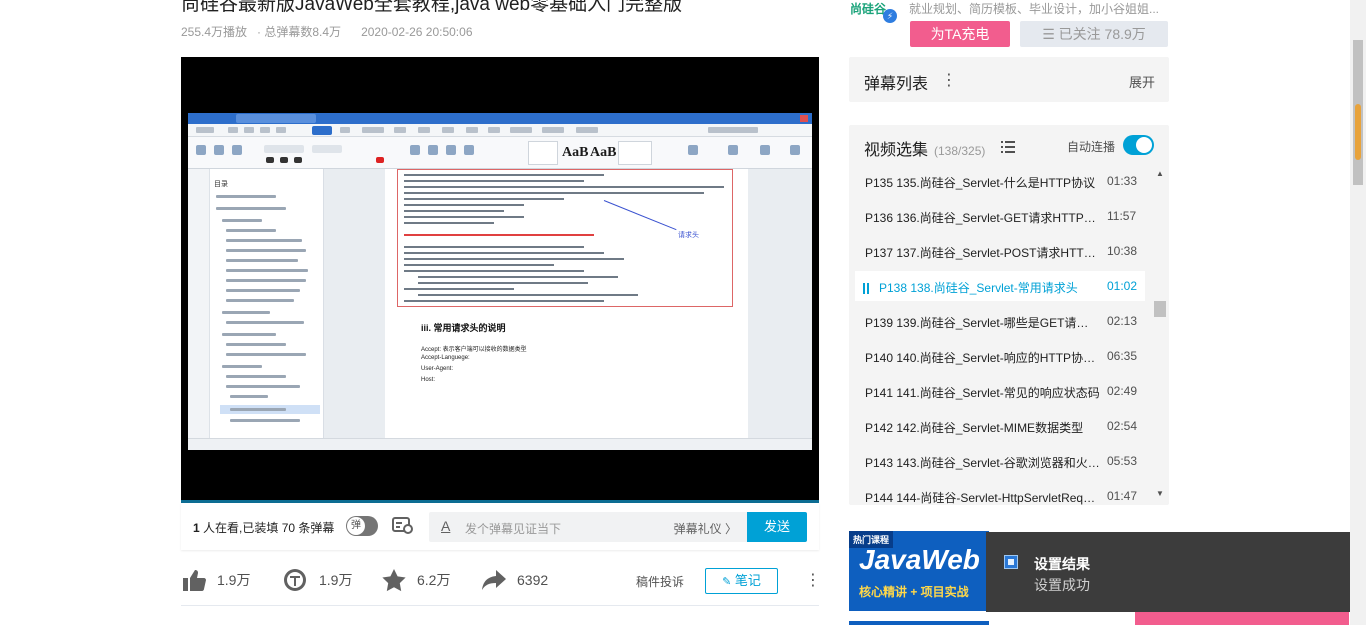 The height and width of the screenshot is (625, 1366). Describe the element at coordinates (1062, 564) in the screenshot. I see `toast-title: 设置结果` at that location.